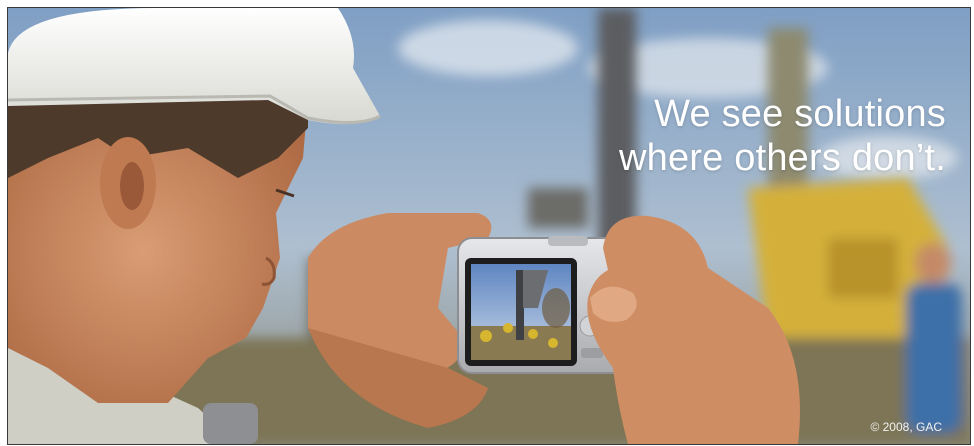 This screenshot has height=446, width=974. Describe the element at coordinates (782, 136) in the screenshot. I see `banner-headline: We see solutions where others don’t.` at that location.